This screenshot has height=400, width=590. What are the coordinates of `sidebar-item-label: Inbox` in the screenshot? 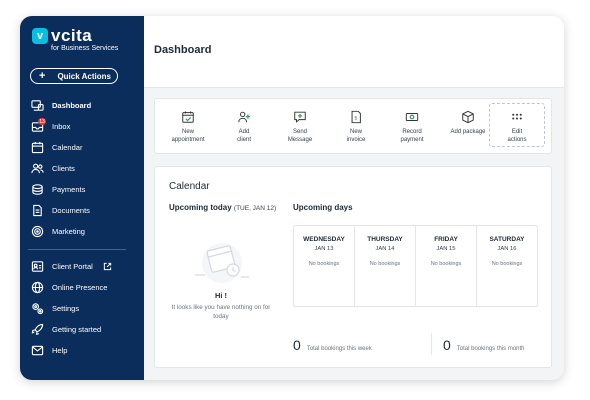 It's located at (61, 126).